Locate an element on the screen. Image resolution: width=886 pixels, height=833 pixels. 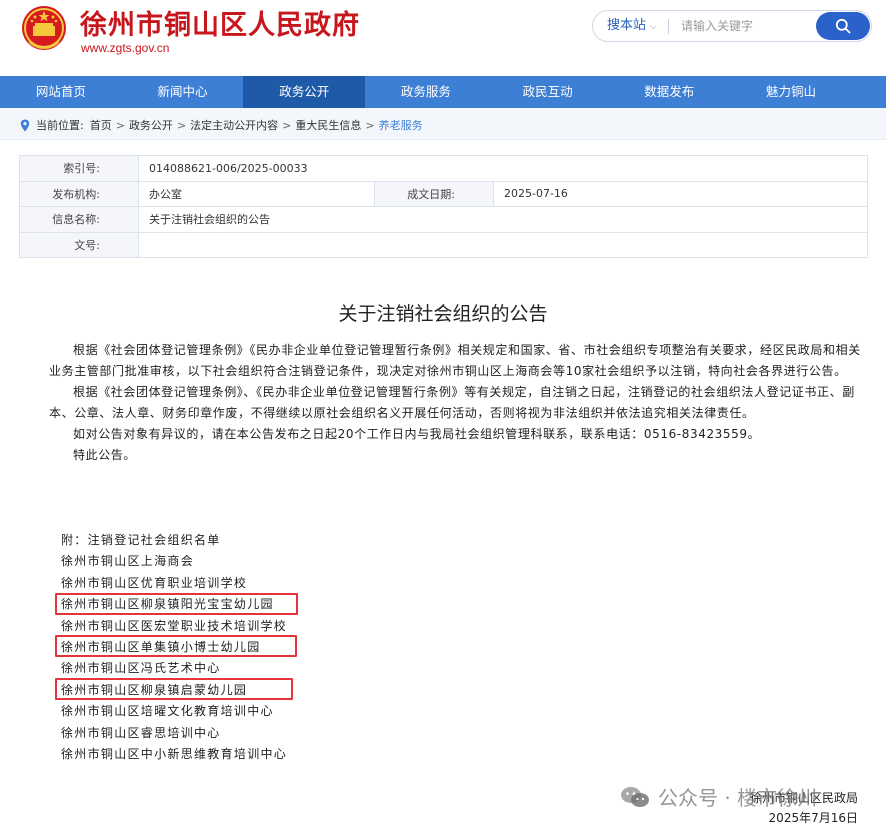
site-title: 徐州市铜山区人民政府 is located at coordinates (220, 22).